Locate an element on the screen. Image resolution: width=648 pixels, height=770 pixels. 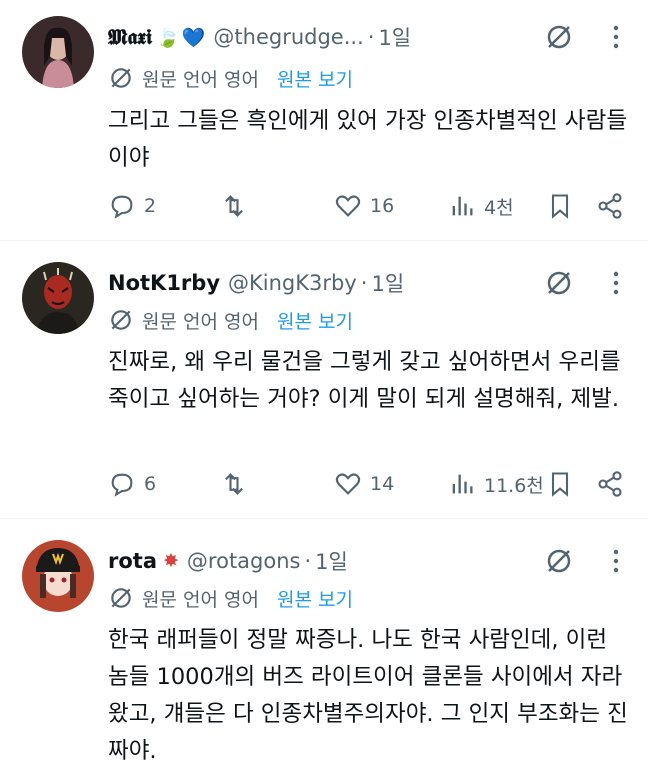
display-name: 𝕸𝖆𝖝𝖎 is located at coordinates (130, 37).